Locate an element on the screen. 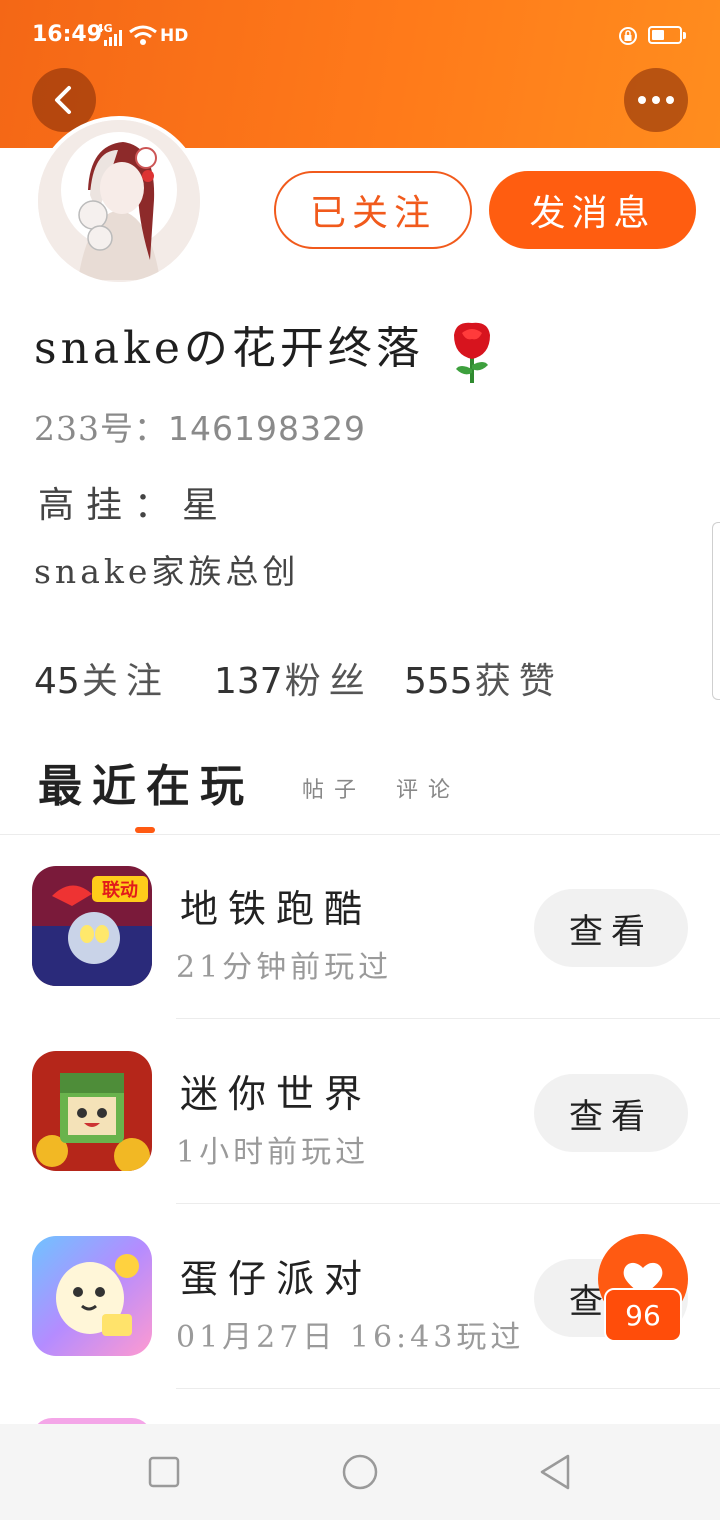  more-options-button is located at coordinates (656, 100).